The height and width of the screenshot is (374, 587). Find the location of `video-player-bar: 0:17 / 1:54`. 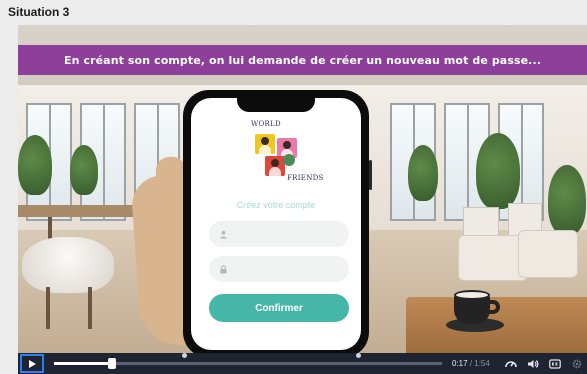

video-player-bar: 0:17 / 1:54 is located at coordinates (302, 363).